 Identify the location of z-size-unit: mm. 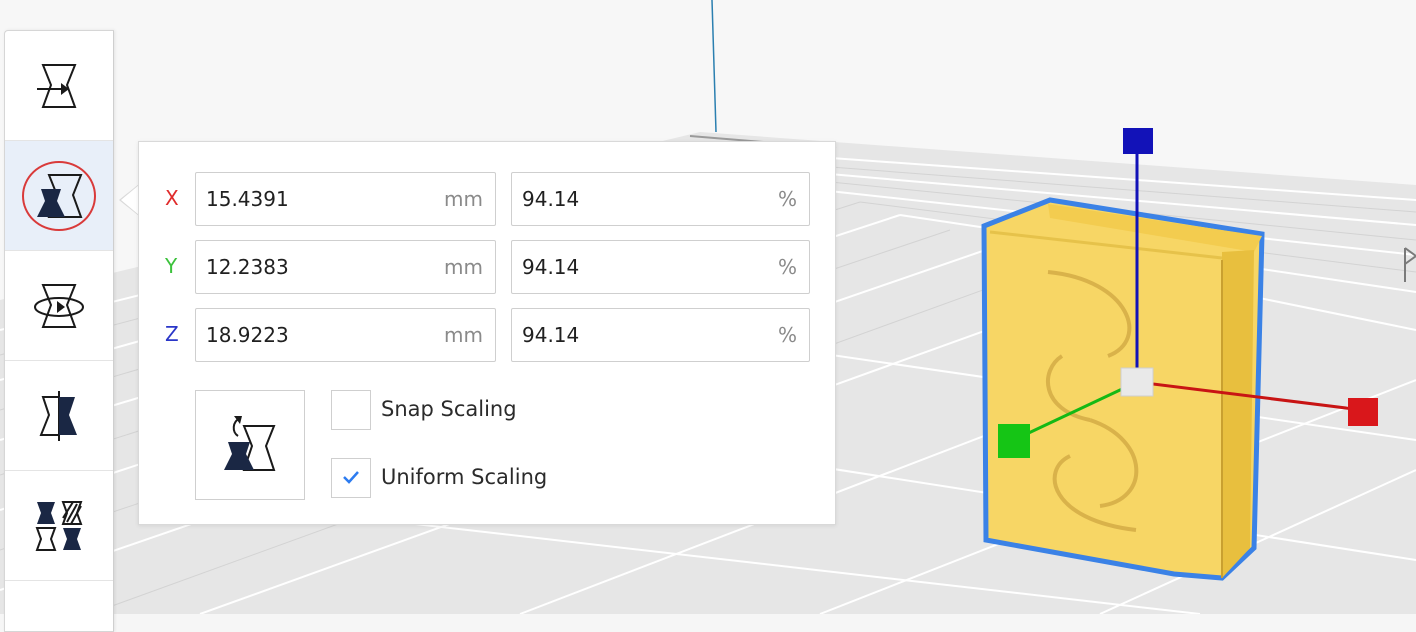
(463, 335).